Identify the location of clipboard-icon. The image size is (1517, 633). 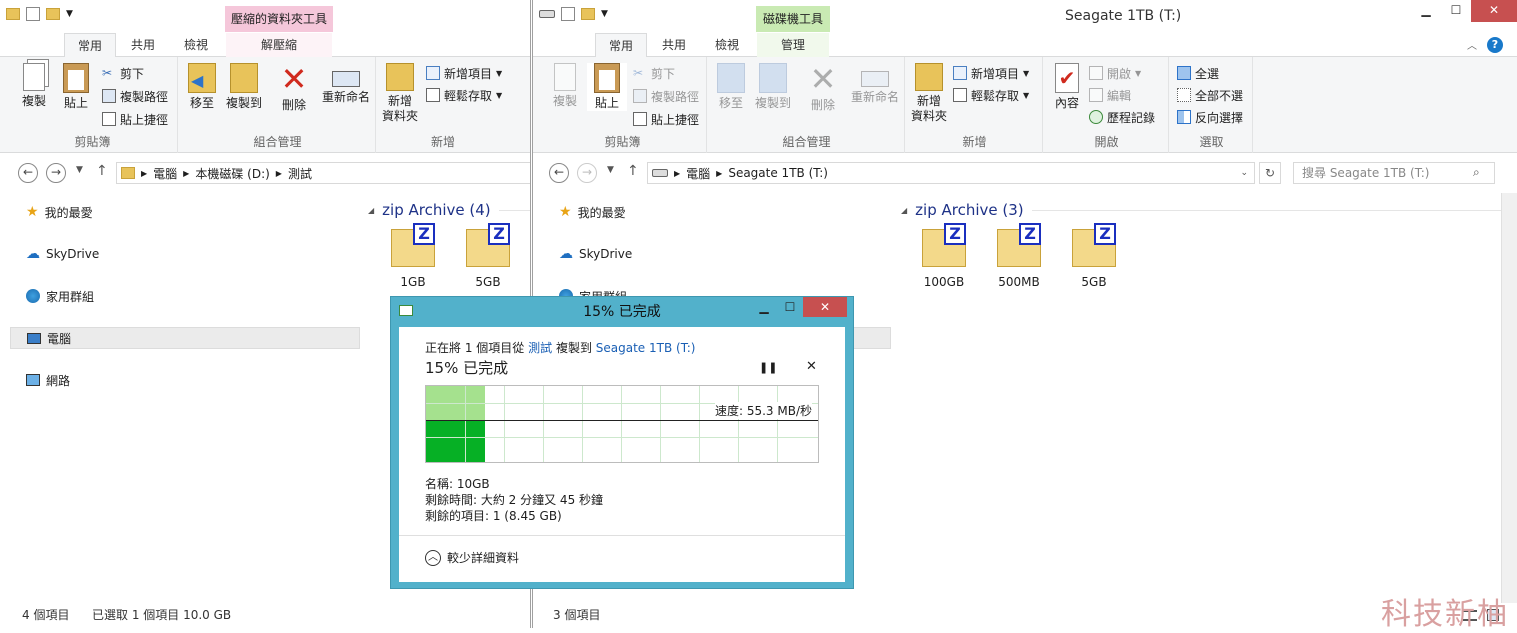
(76, 78).